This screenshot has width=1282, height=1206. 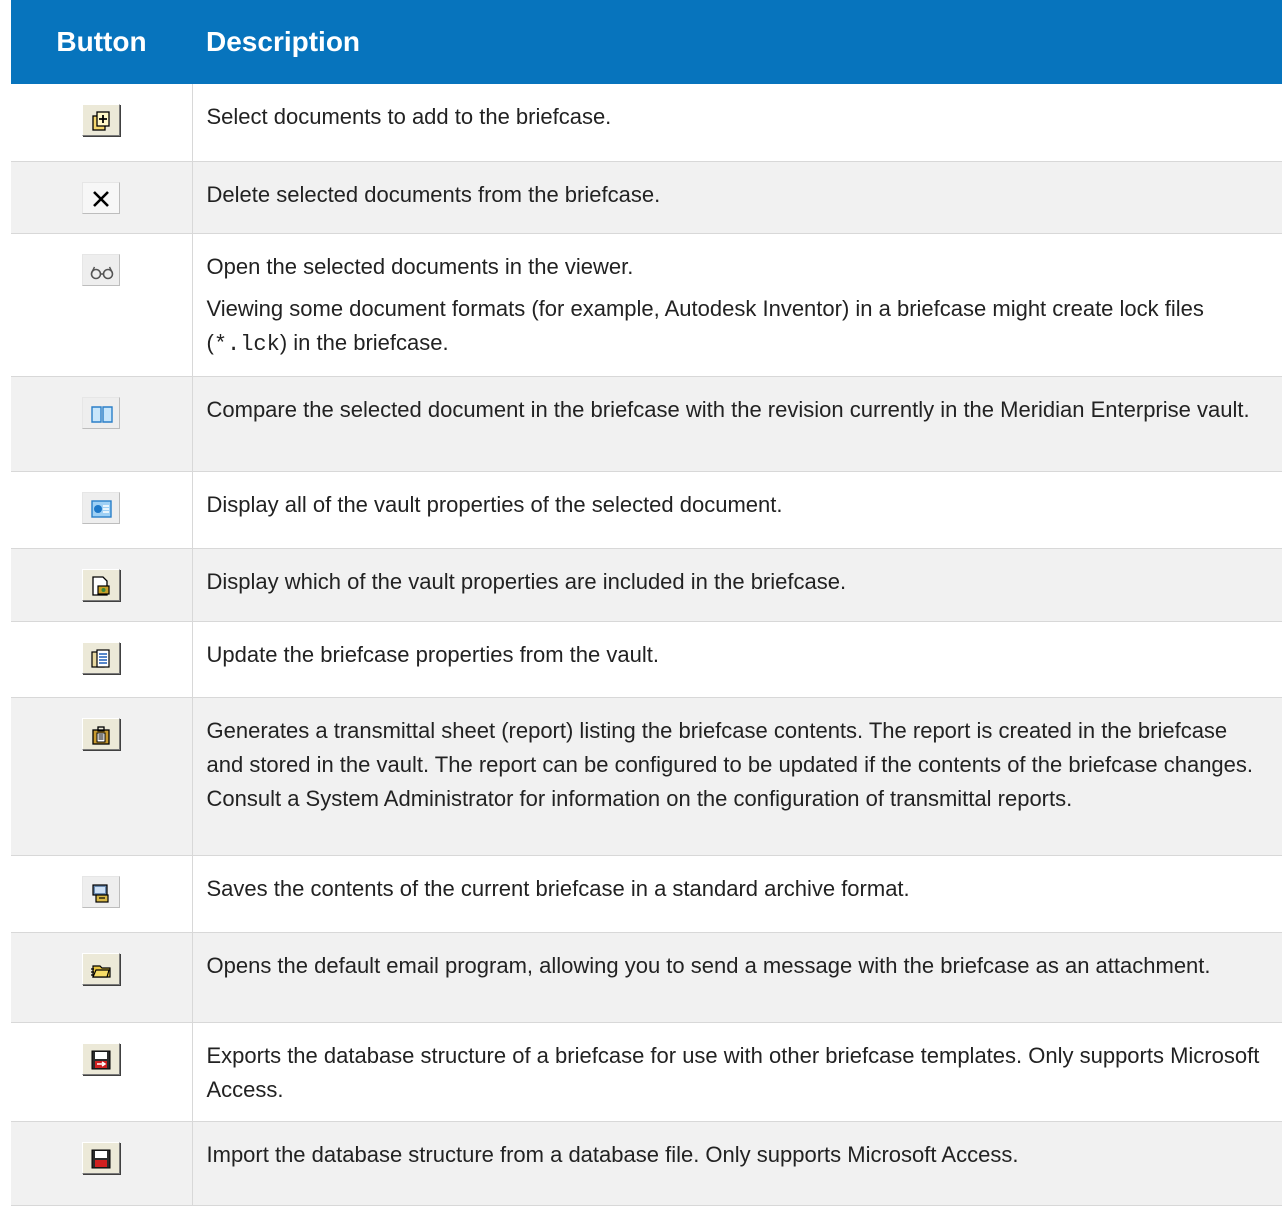 I want to click on lock-file-pattern: *.lck, so click(x=246, y=344).